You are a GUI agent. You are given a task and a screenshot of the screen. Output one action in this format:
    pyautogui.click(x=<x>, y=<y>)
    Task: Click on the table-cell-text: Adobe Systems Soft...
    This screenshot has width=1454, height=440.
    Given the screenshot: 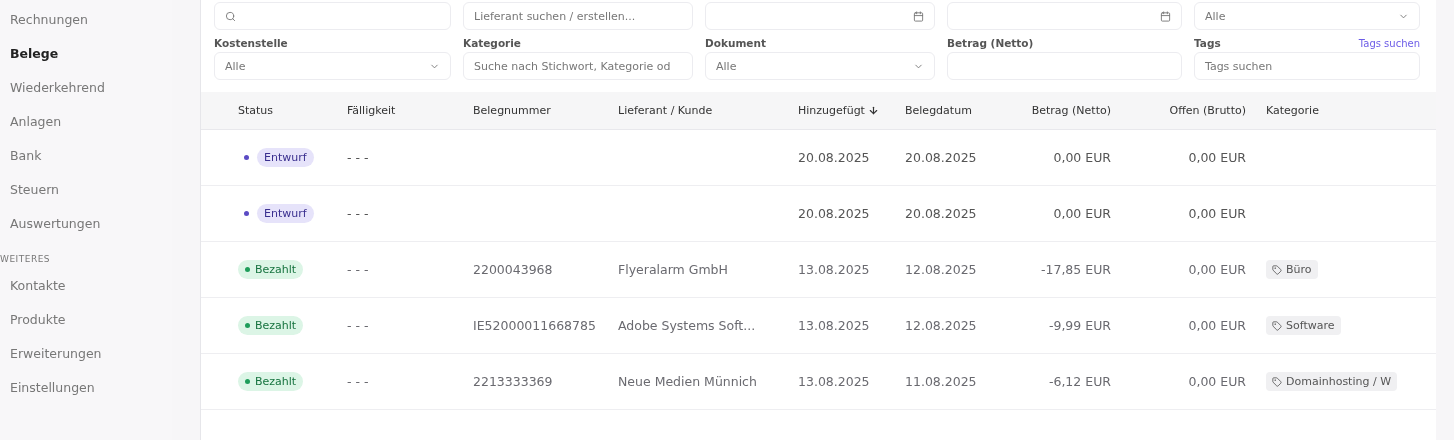 What is the action you would take?
    pyautogui.click(x=687, y=325)
    